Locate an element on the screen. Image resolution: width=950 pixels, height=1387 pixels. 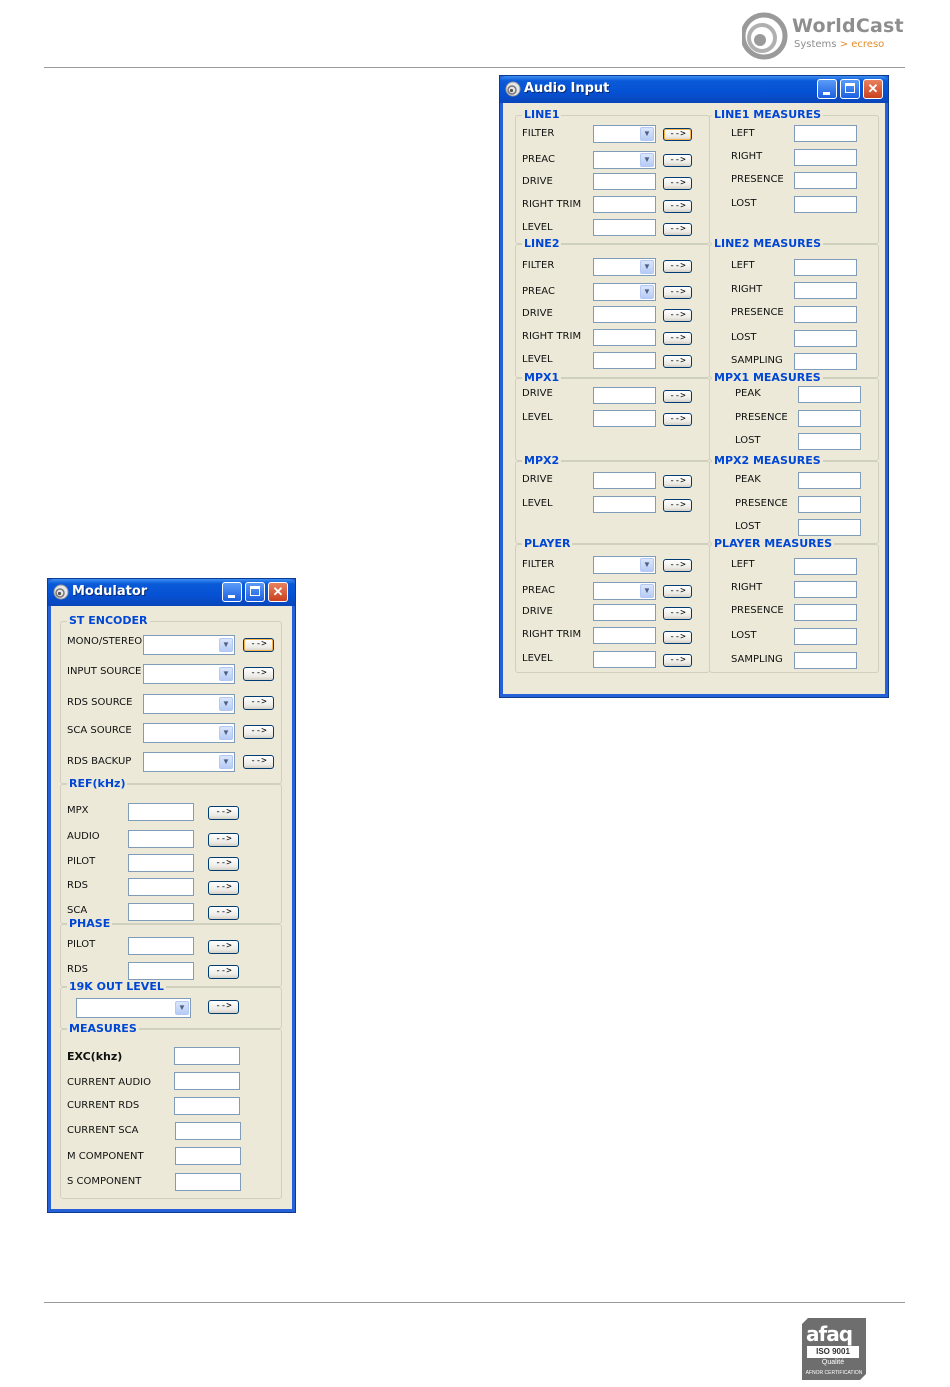
line2-title: LINE2 is located at coordinates (542, 243).